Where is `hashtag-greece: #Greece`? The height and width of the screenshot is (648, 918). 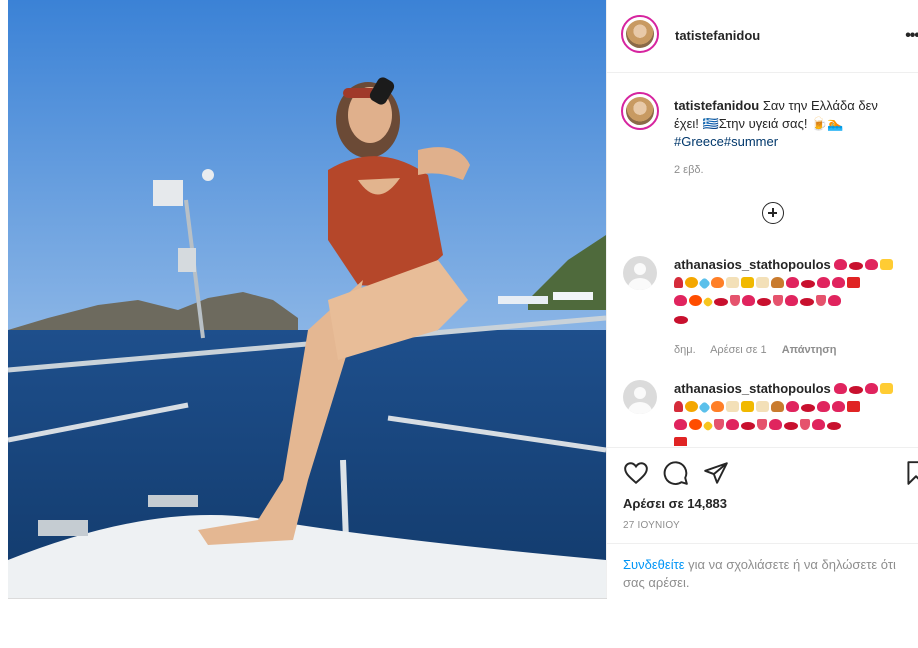
hashtag-greece: #Greece is located at coordinates (699, 141).